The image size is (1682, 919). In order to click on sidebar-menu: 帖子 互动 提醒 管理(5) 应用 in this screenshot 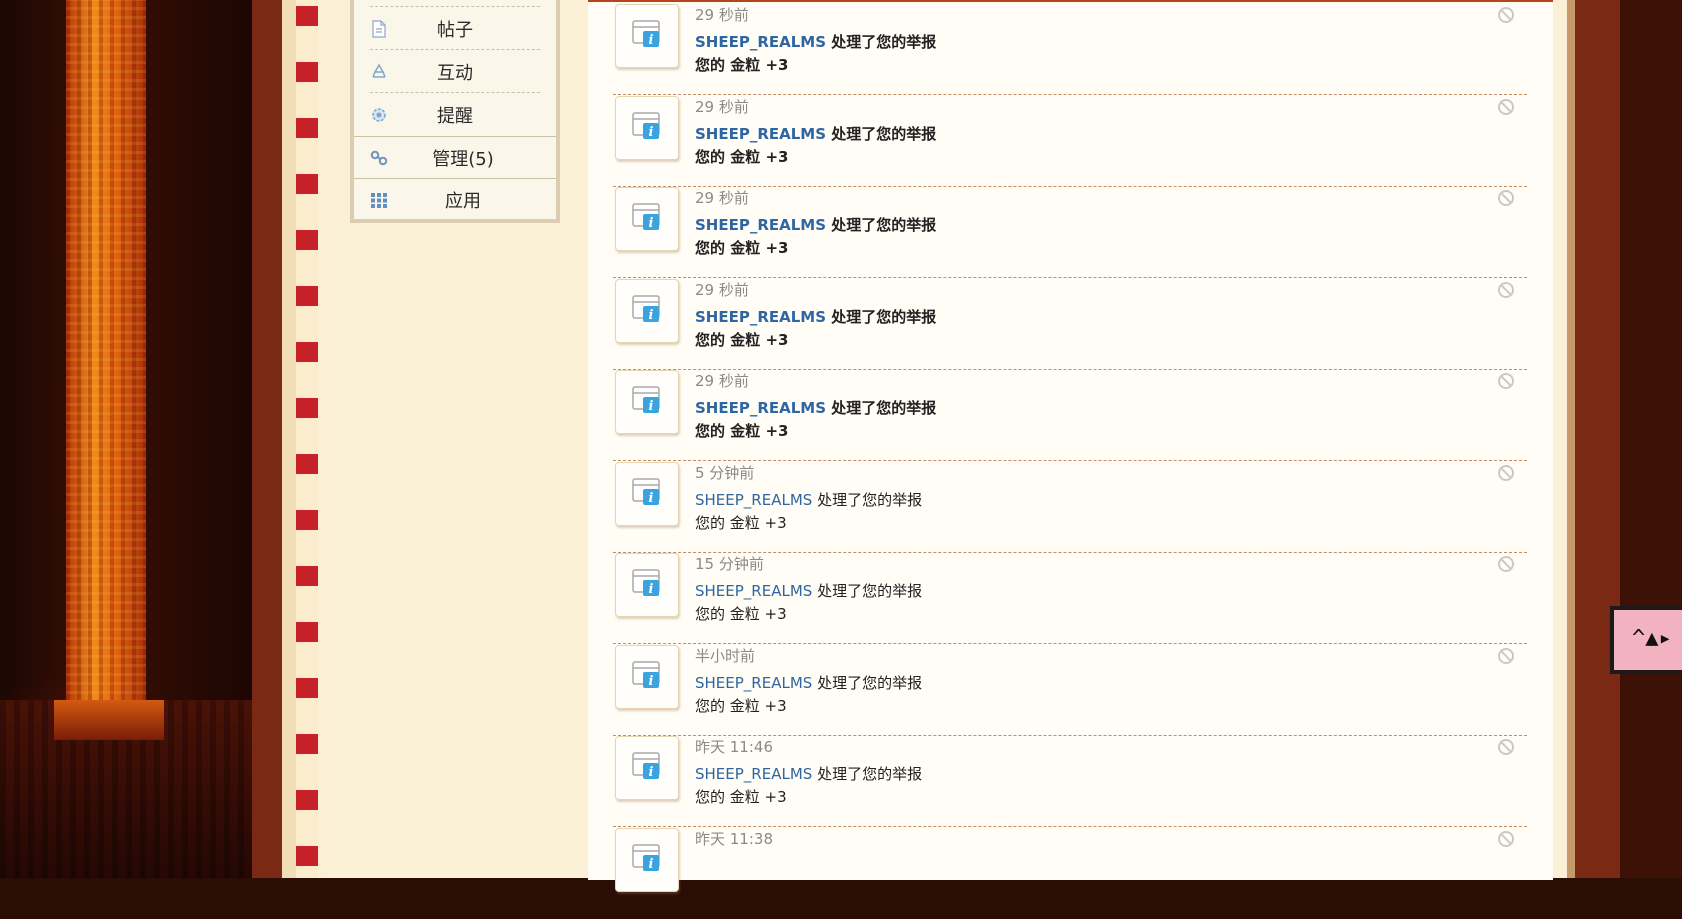, I will do `click(455, 111)`.